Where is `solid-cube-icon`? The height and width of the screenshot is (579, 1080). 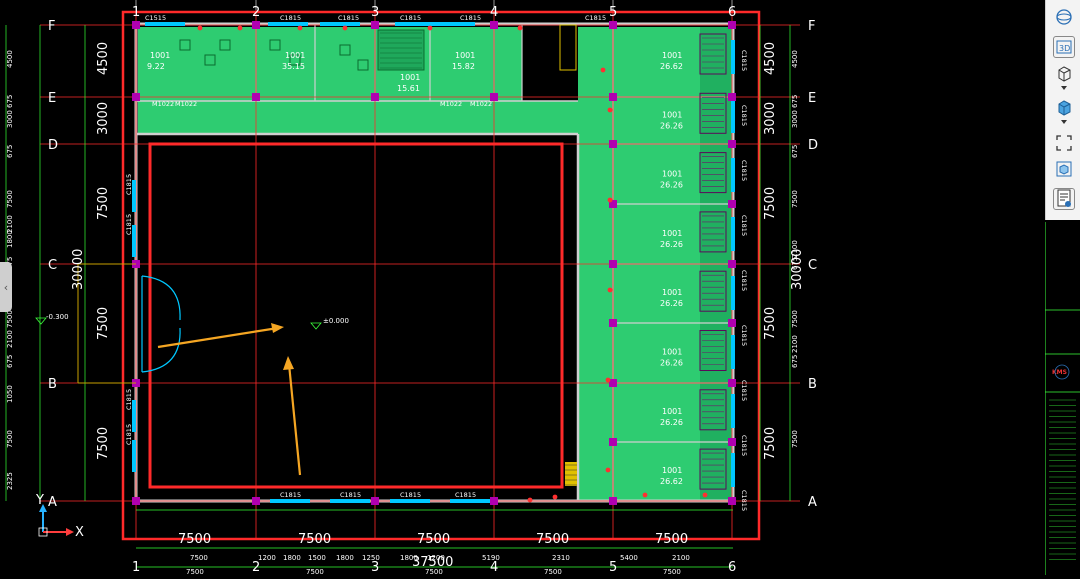
solid-cube-icon is located at coordinates (1064, 108).